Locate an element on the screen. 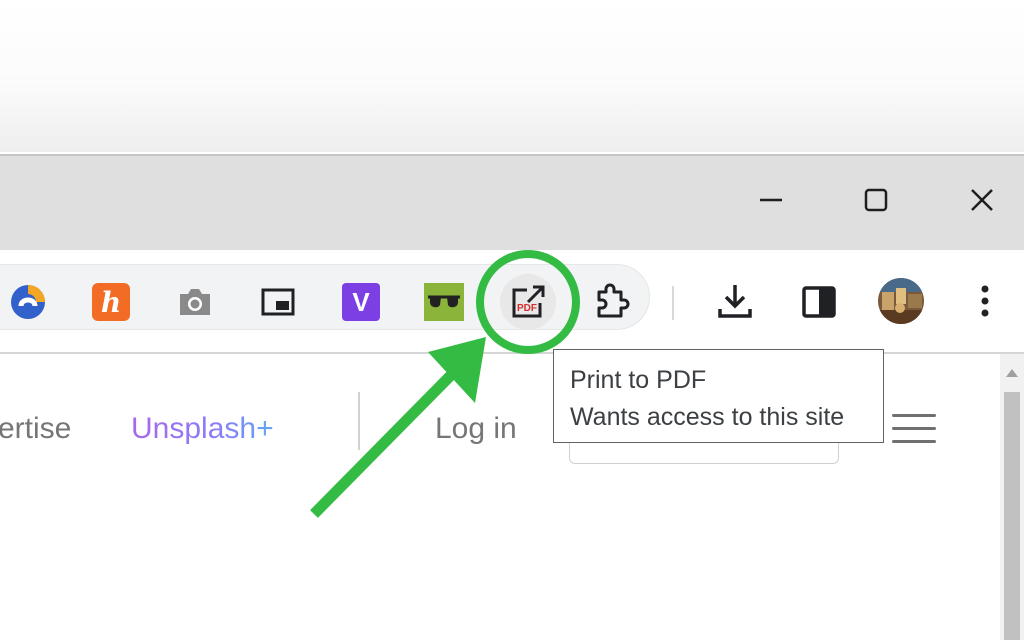 This screenshot has height=640, width=1024. nav-link-unsplash-plus: Unsplash+ is located at coordinates (202, 429).